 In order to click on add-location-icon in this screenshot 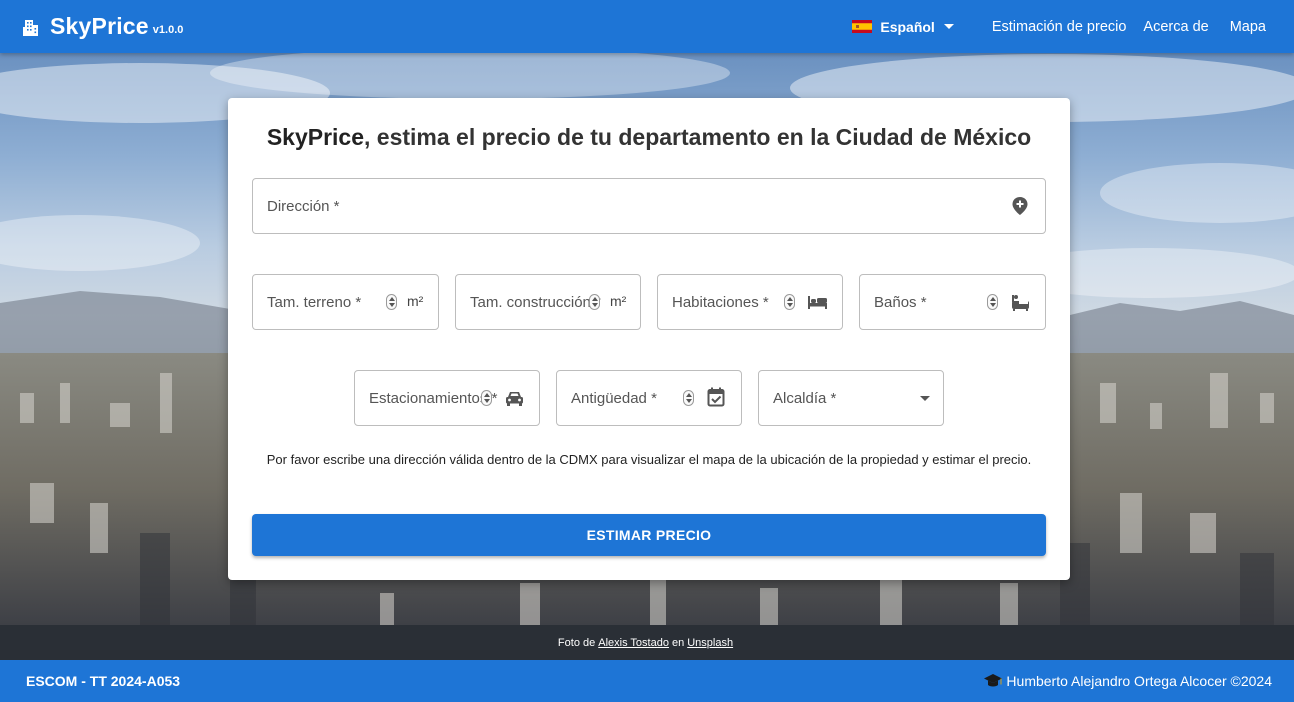, I will do `click(1020, 206)`.